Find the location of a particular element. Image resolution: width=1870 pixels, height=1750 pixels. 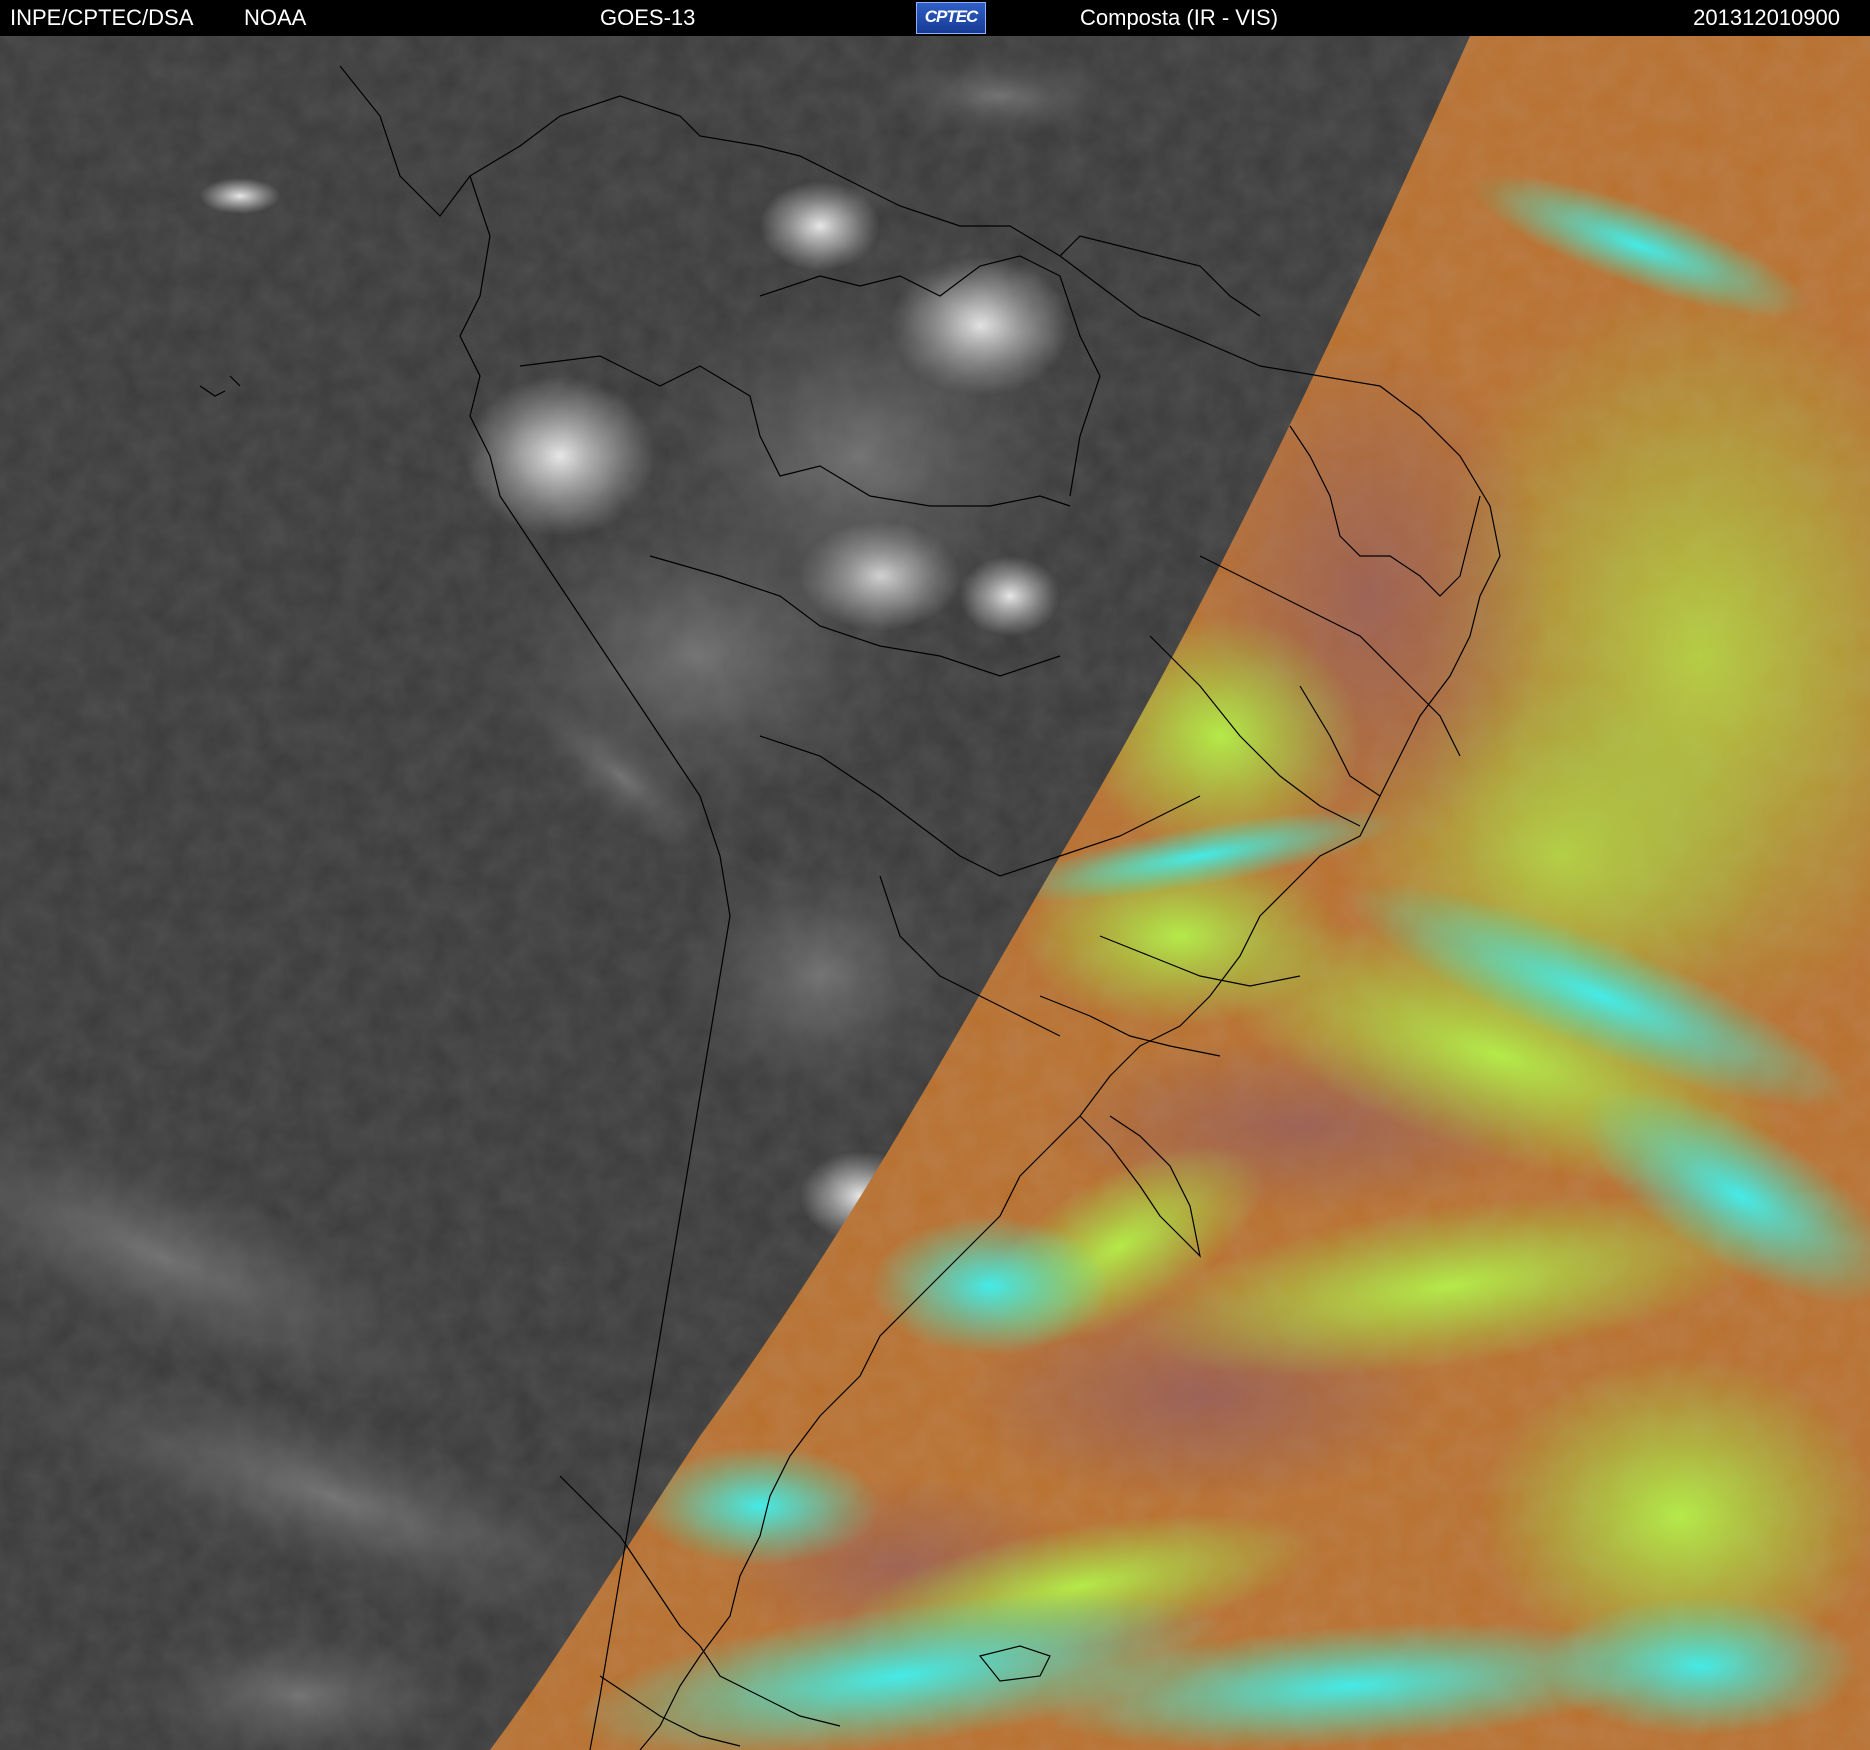

product-label: Composta (IR - VIS) is located at coordinates (1179, 17).